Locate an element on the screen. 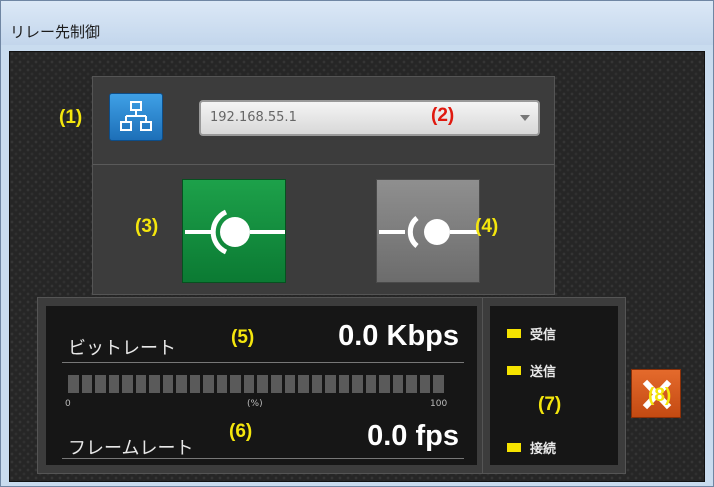 The width and height of the screenshot is (714, 487). connect-button is located at coordinates (234, 231).